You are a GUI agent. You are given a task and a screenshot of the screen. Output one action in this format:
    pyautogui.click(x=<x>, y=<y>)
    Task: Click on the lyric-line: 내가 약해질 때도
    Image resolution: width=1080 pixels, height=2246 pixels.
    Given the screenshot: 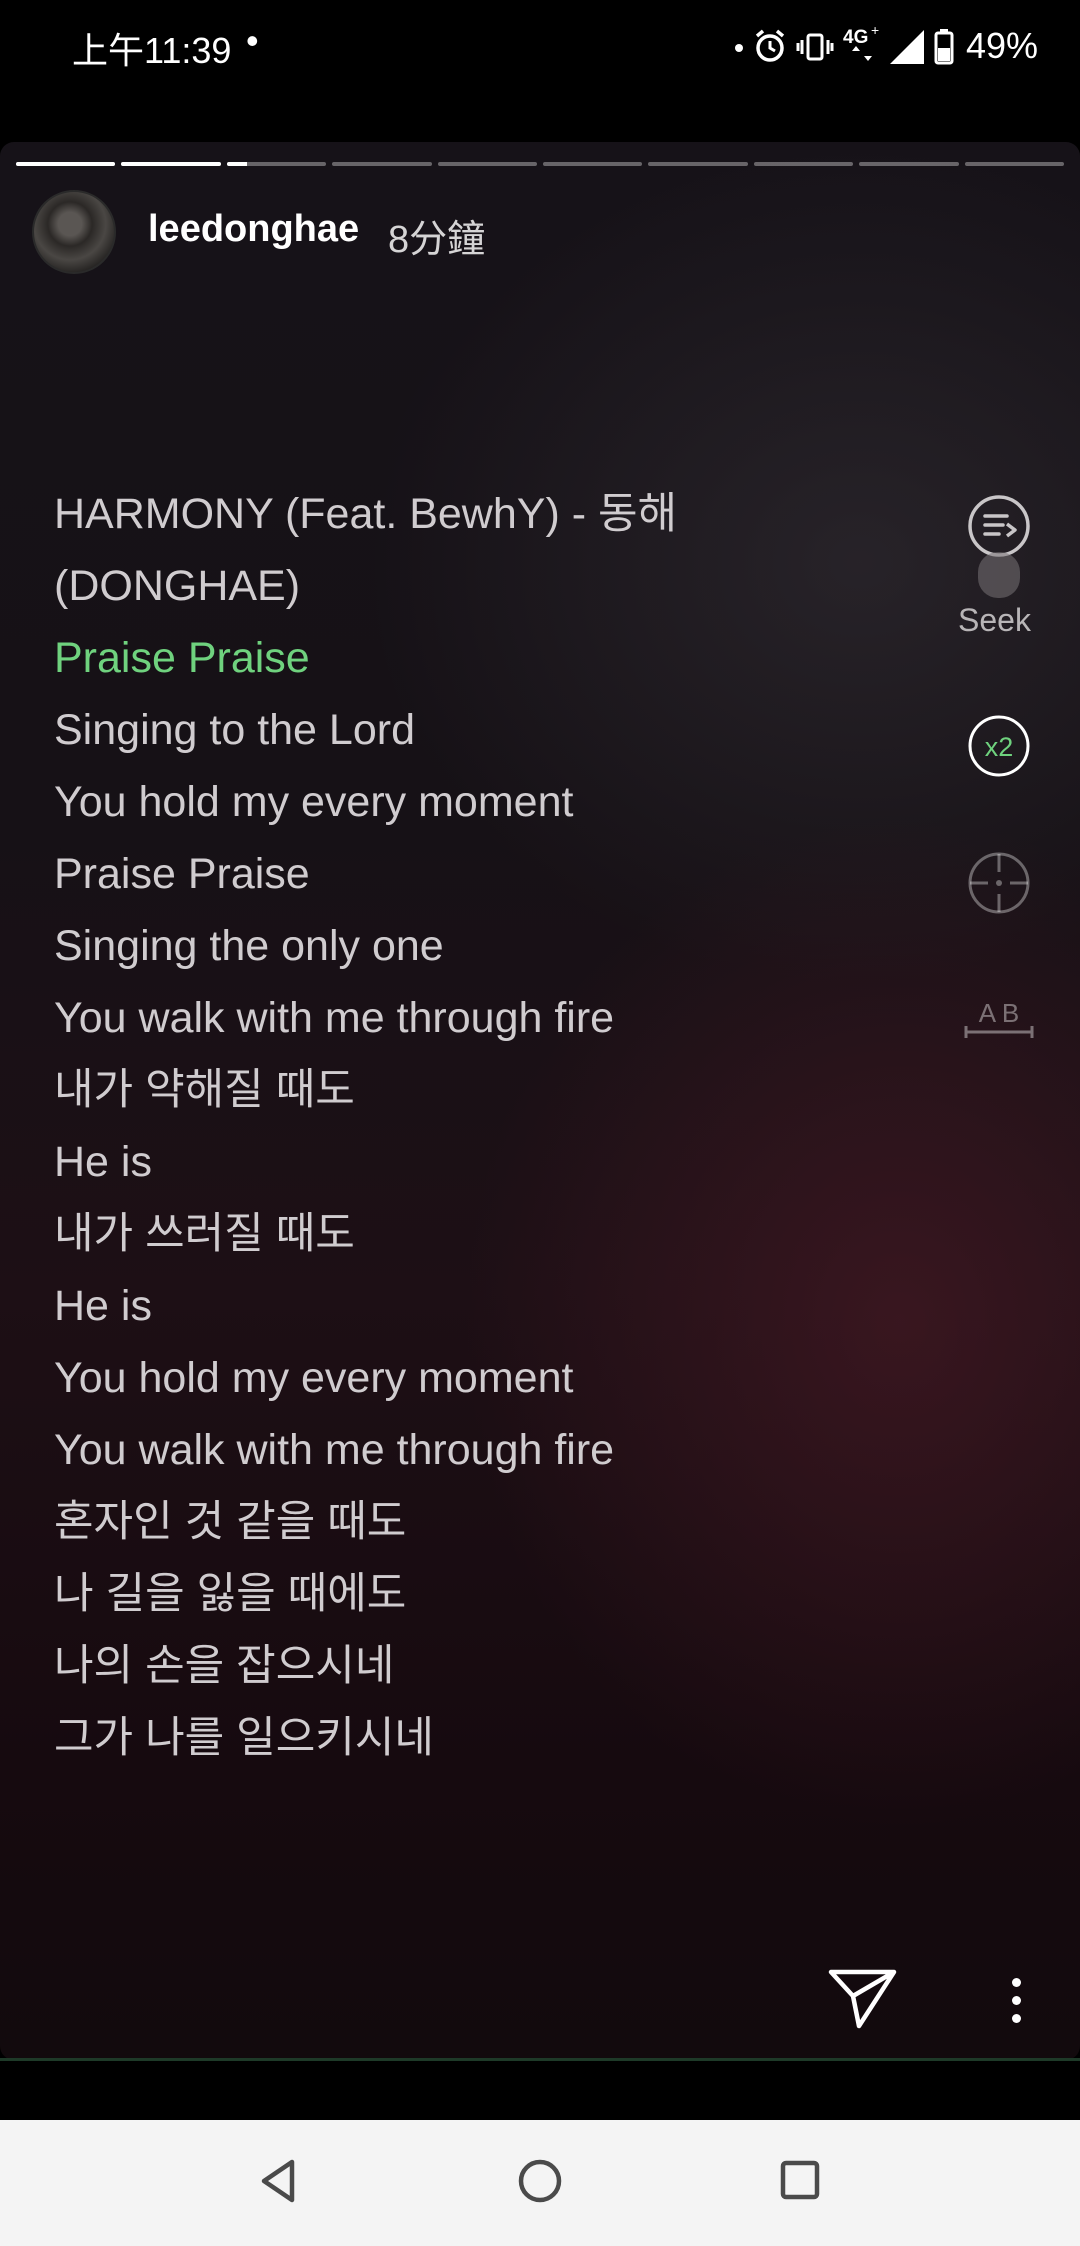 What is the action you would take?
    pyautogui.click(x=204, y=1090)
    